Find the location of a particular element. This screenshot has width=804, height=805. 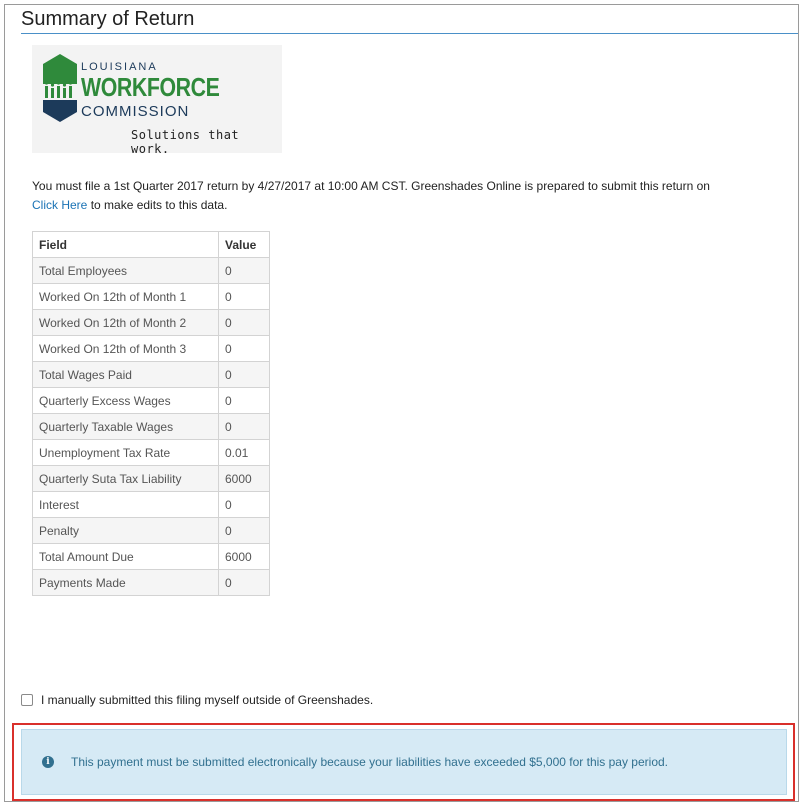

page-title: Summary of Return is located at coordinates (108, 19).